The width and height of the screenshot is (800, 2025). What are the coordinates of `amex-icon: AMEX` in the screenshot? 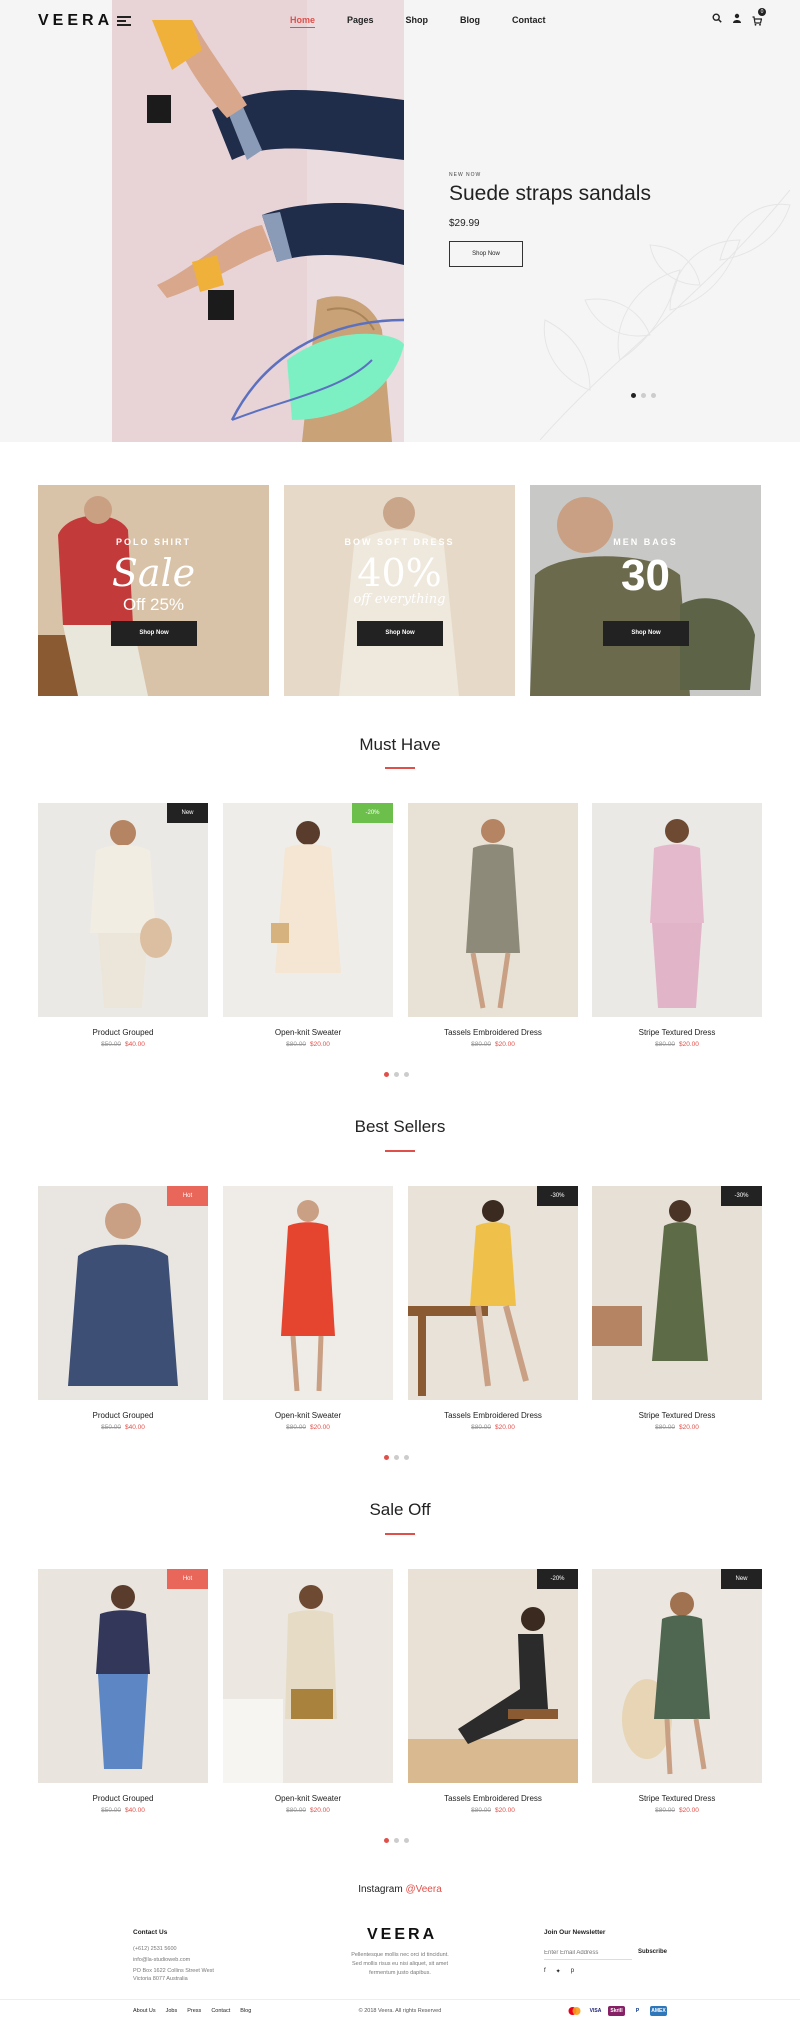 It's located at (658, 2011).